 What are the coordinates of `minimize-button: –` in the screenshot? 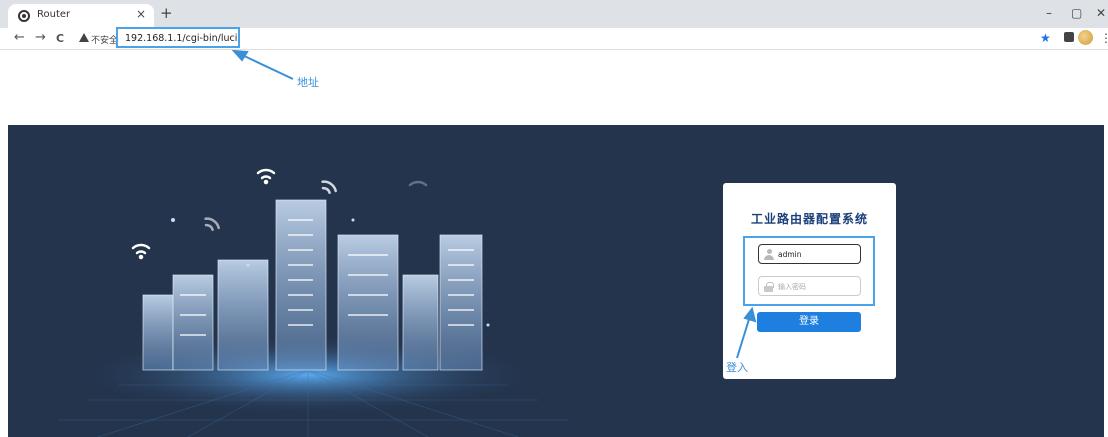 It's located at (1049, 13).